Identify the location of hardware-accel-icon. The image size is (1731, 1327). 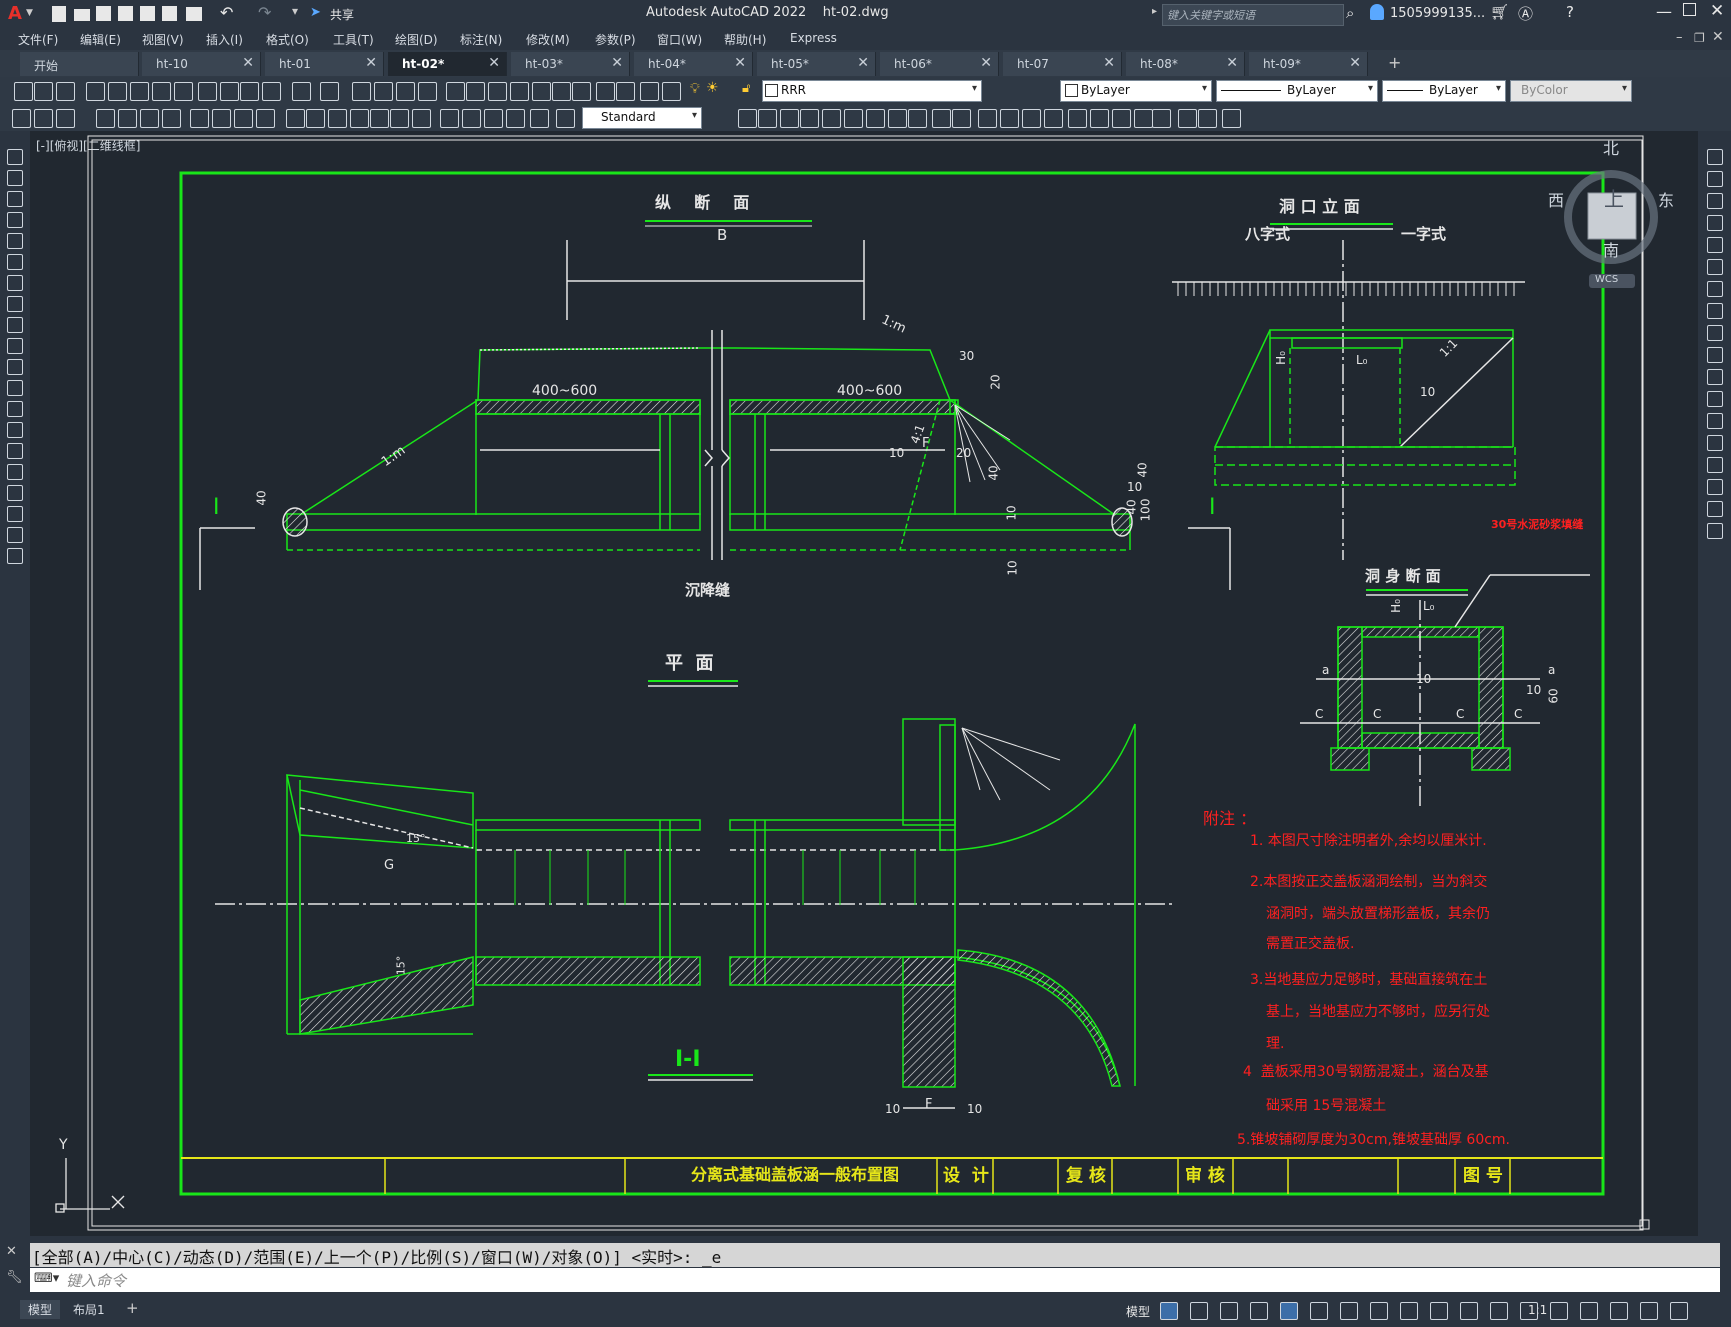
(1619, 1311).